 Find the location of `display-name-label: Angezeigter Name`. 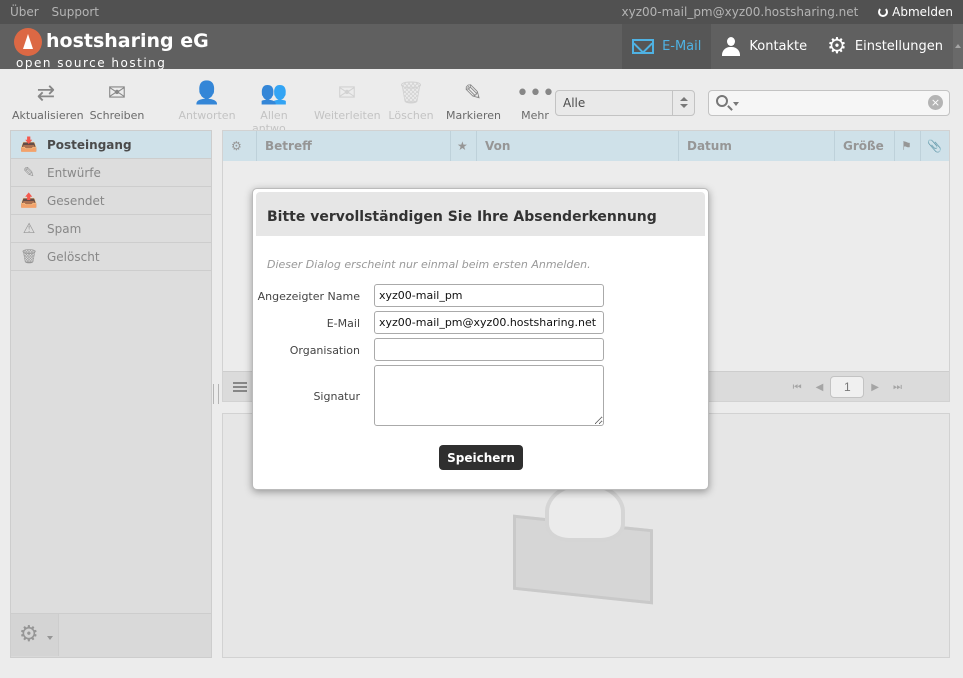

display-name-label: Angezeigter Name is located at coordinates (308, 296).